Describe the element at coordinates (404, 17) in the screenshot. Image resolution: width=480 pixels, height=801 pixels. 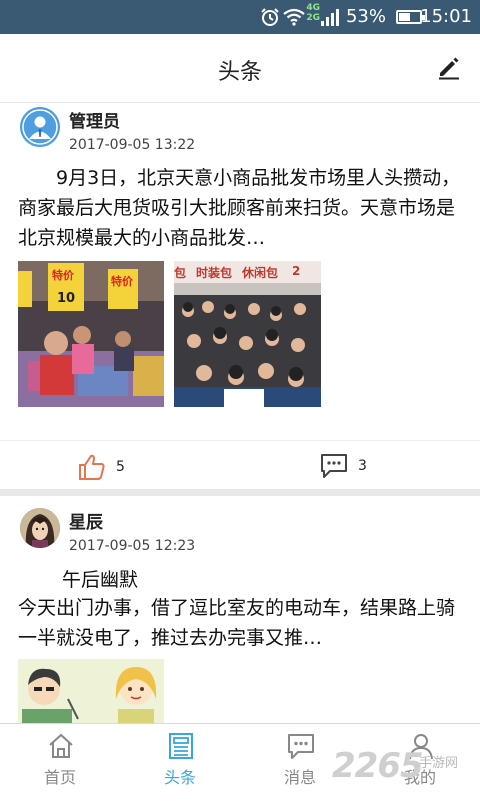
I see `battery-fill` at that location.